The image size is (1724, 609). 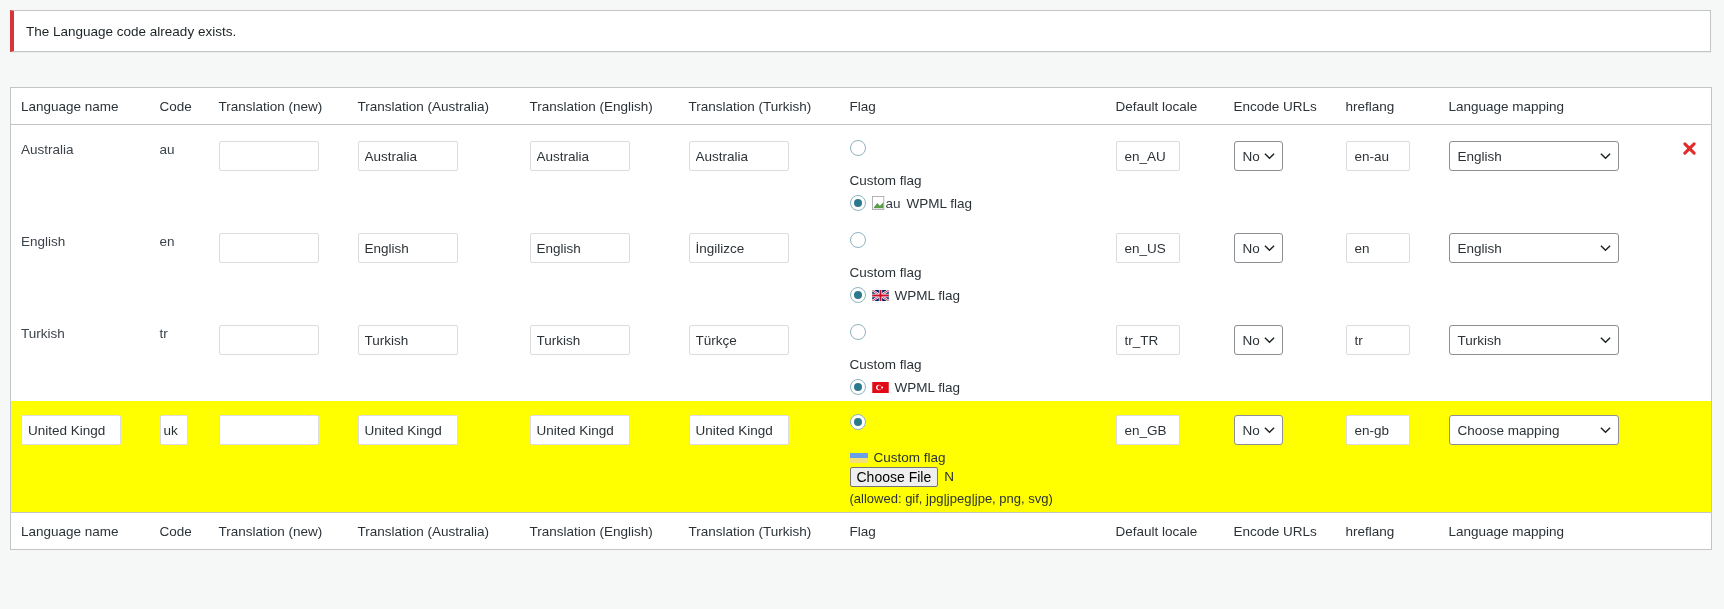 What do you see at coordinates (1689, 148) in the screenshot?
I see `delete-icon` at bounding box center [1689, 148].